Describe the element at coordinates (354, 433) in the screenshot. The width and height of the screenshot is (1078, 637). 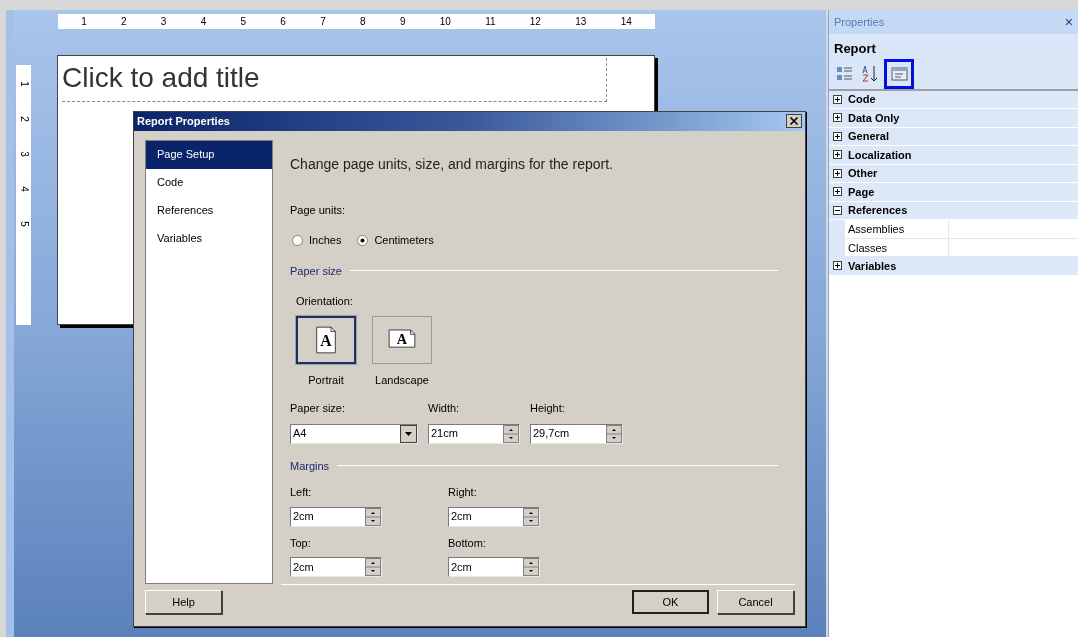
I see `paper-size-dropdown: A4` at that location.